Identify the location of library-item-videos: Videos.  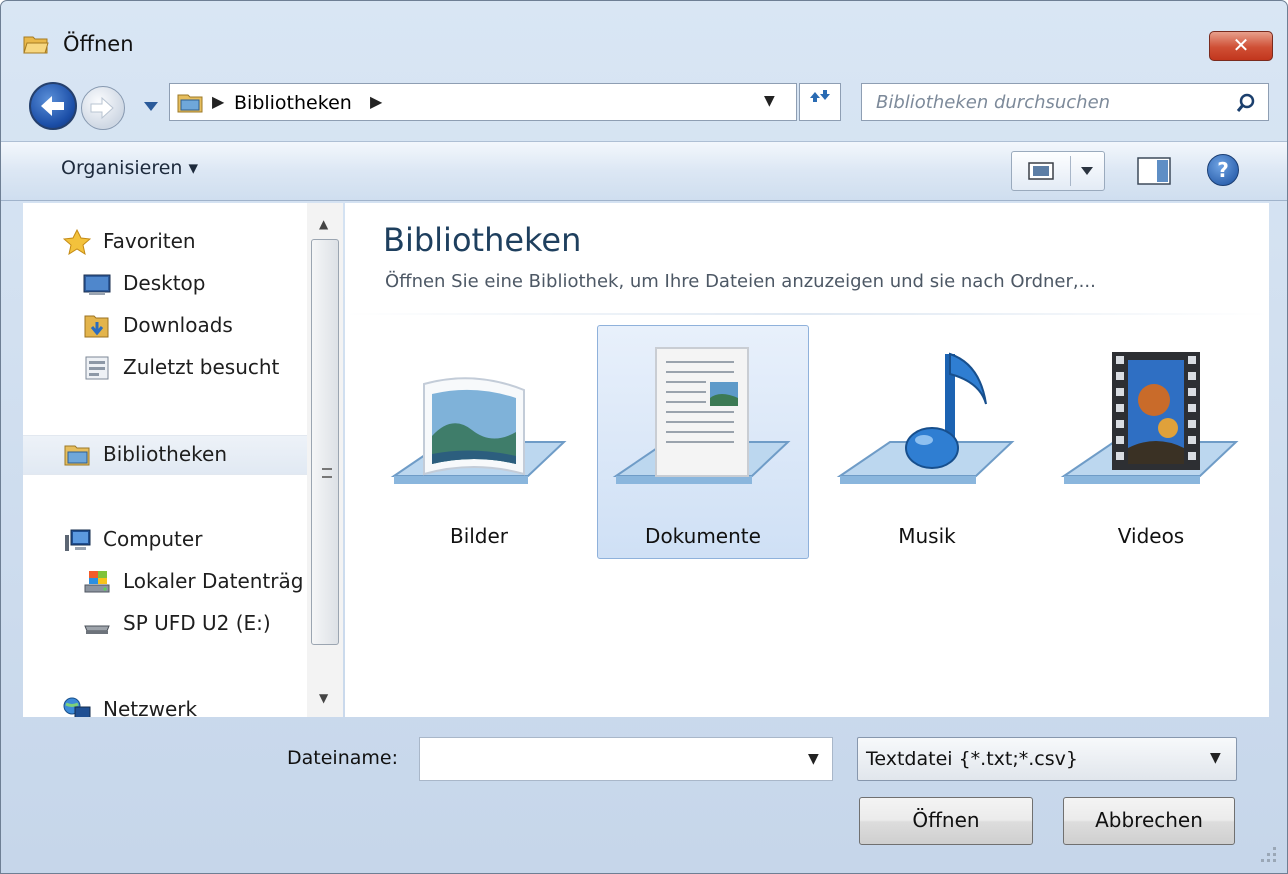
(1151, 442).